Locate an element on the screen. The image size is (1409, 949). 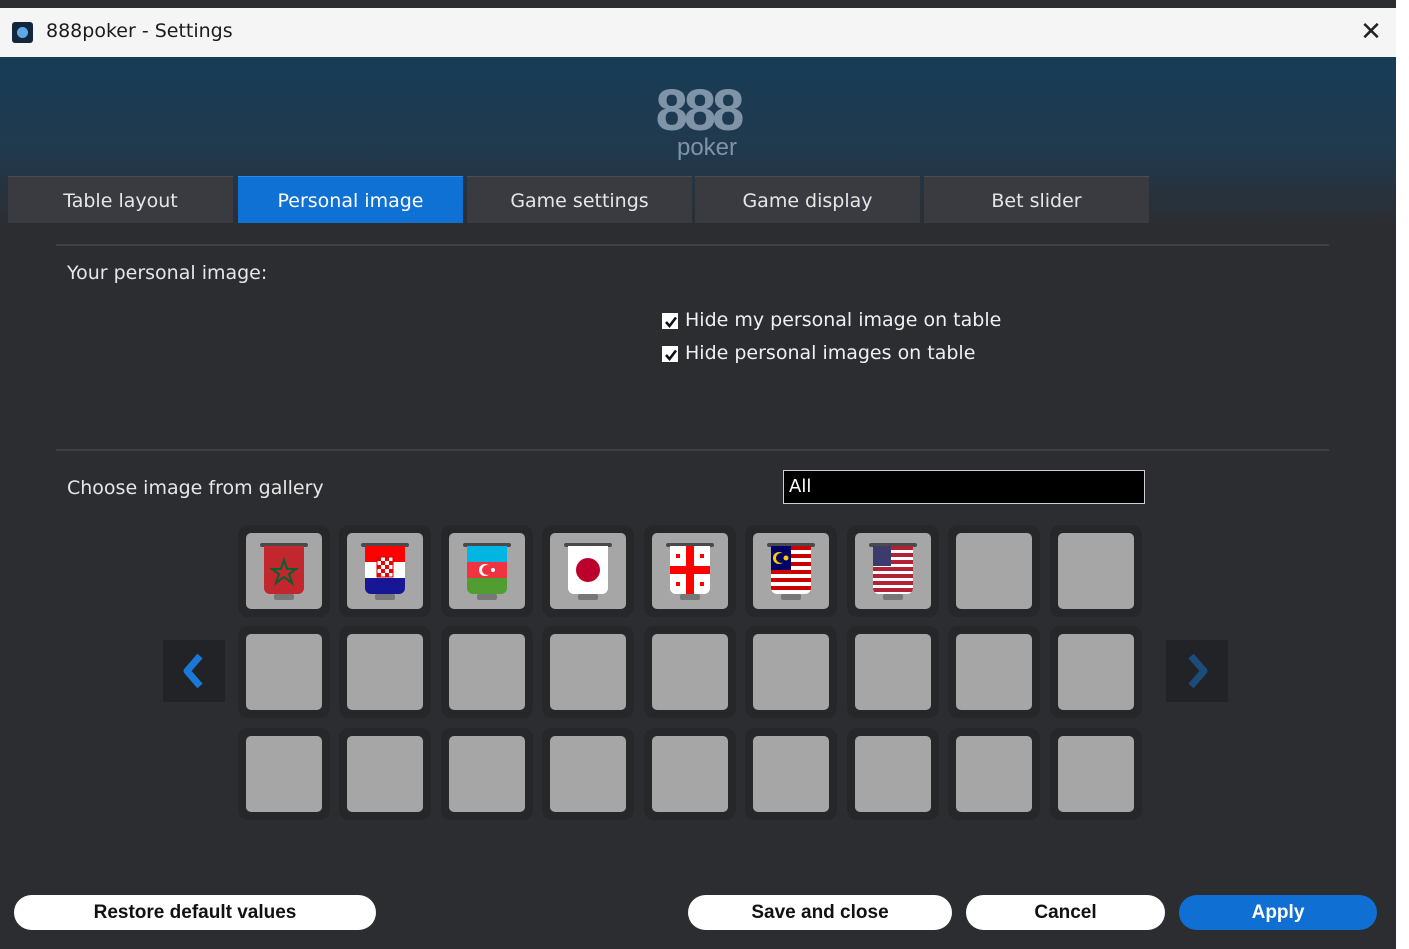
gallery-next-button is located at coordinates (1197, 671).